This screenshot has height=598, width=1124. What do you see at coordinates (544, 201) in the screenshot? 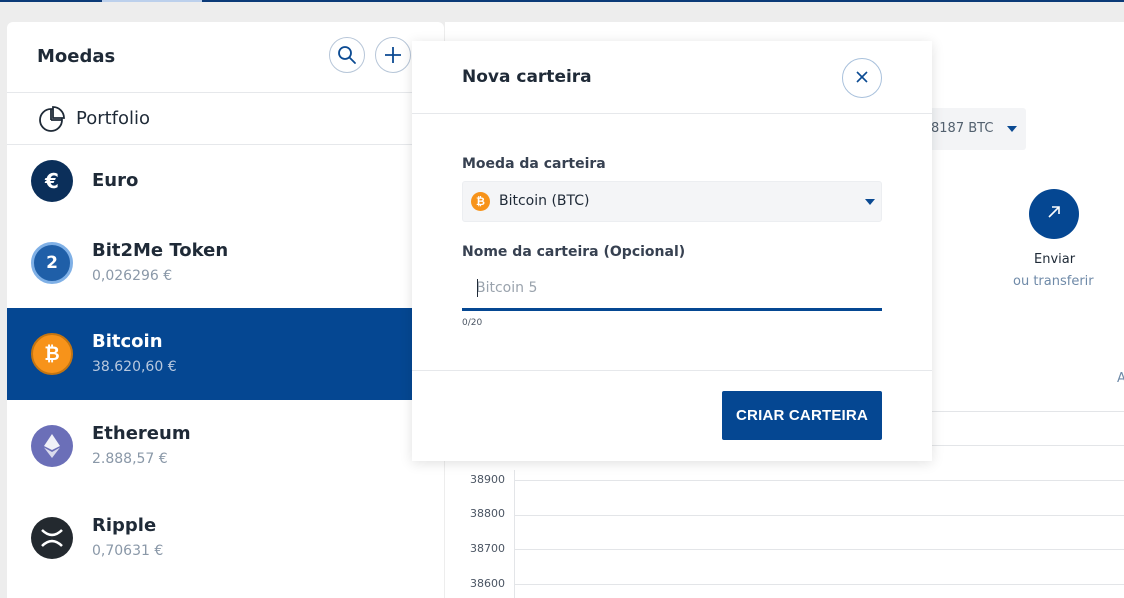
I see `coin-select-value: Bitcoin (BTC)` at bounding box center [544, 201].